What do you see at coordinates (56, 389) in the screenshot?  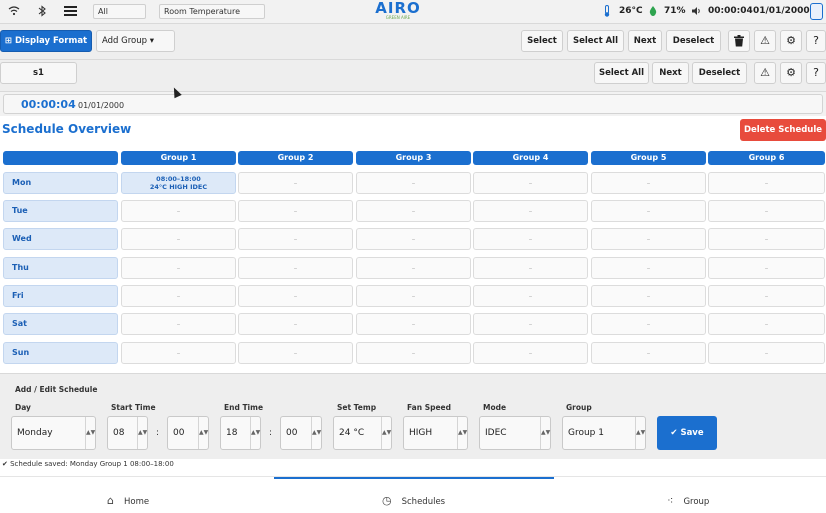 I see `editor-title: Add / Edit Schedule` at bounding box center [56, 389].